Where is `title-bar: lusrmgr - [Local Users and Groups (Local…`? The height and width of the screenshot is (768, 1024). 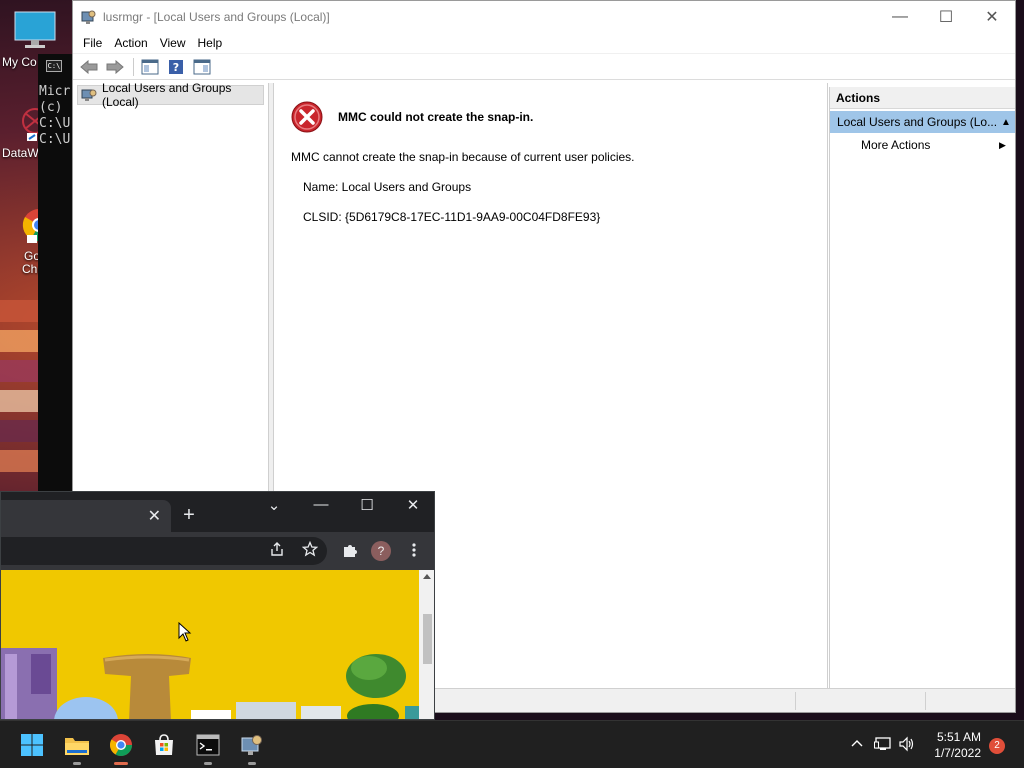 title-bar: lusrmgr - [Local Users and Groups (Local… is located at coordinates (544, 16).